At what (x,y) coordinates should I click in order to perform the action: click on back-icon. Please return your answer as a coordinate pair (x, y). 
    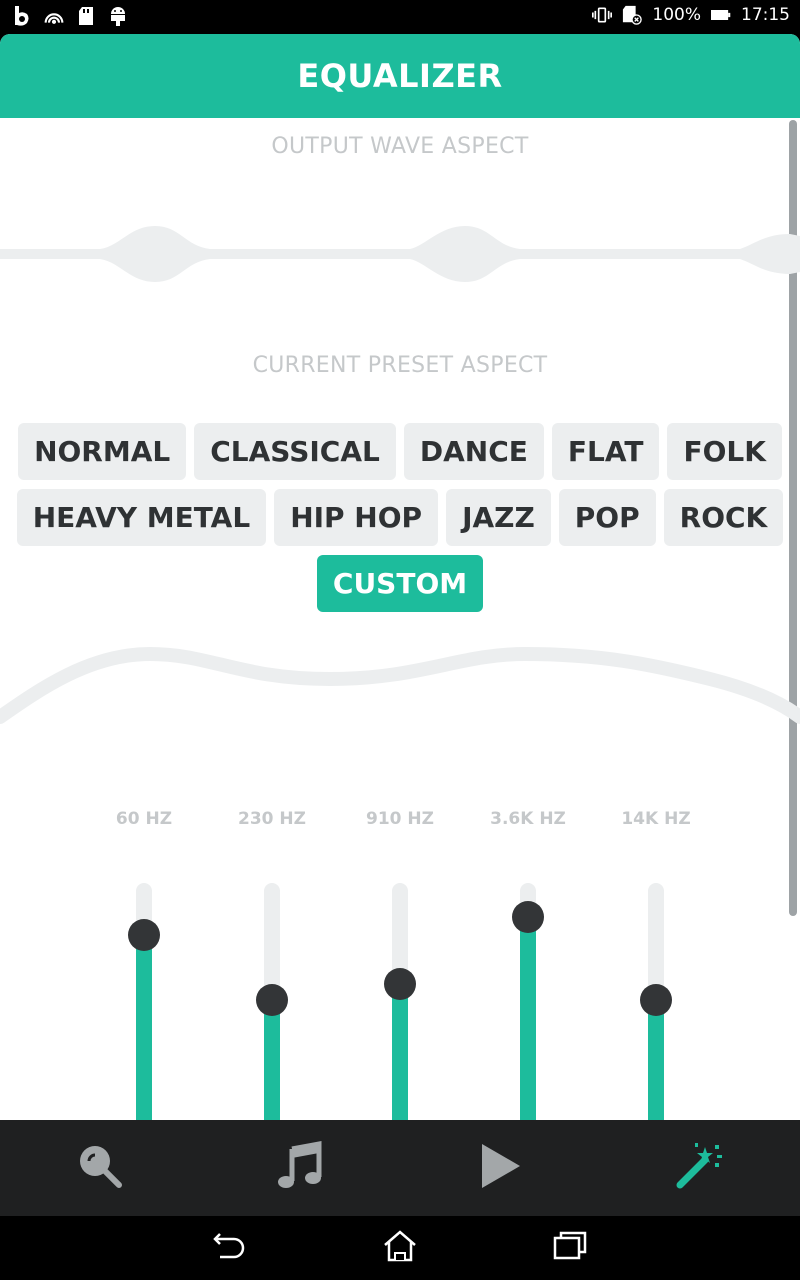
    Looking at the image, I should click on (230, 1248).